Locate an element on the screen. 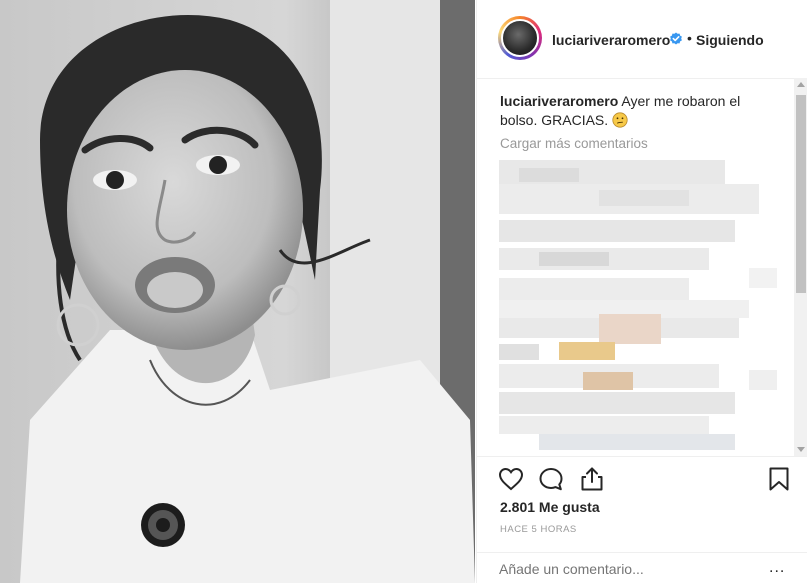 The image size is (807, 584). heart-icon is located at coordinates (511, 479).